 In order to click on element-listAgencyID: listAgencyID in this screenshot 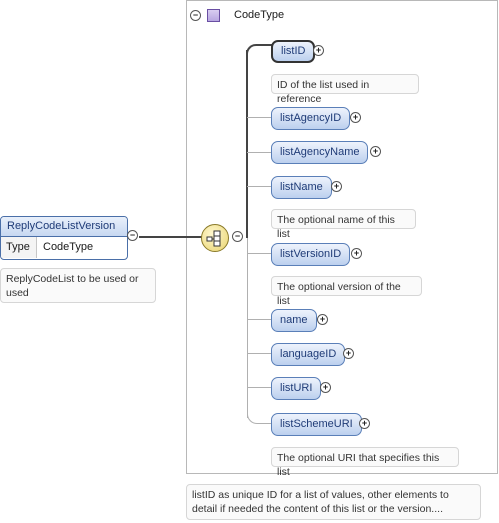, I will do `click(311, 118)`.